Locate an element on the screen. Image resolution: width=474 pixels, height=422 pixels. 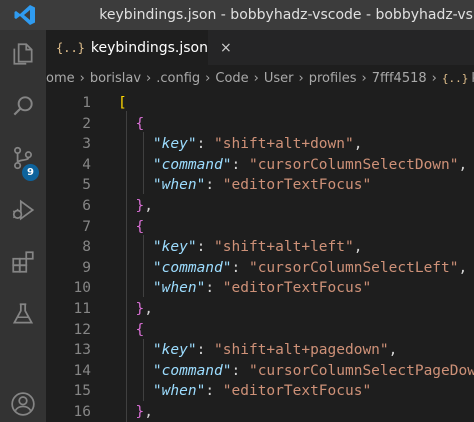
code-line: 12 { is located at coordinates (260, 330).